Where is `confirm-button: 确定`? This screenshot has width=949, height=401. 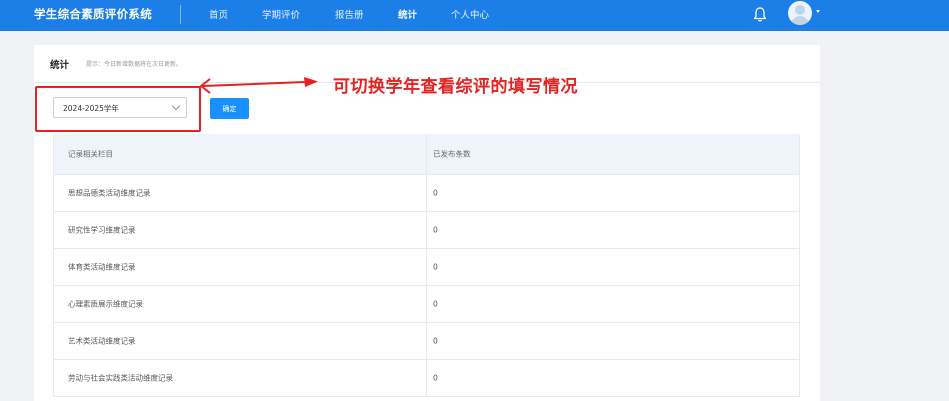 confirm-button: 确定 is located at coordinates (229, 108).